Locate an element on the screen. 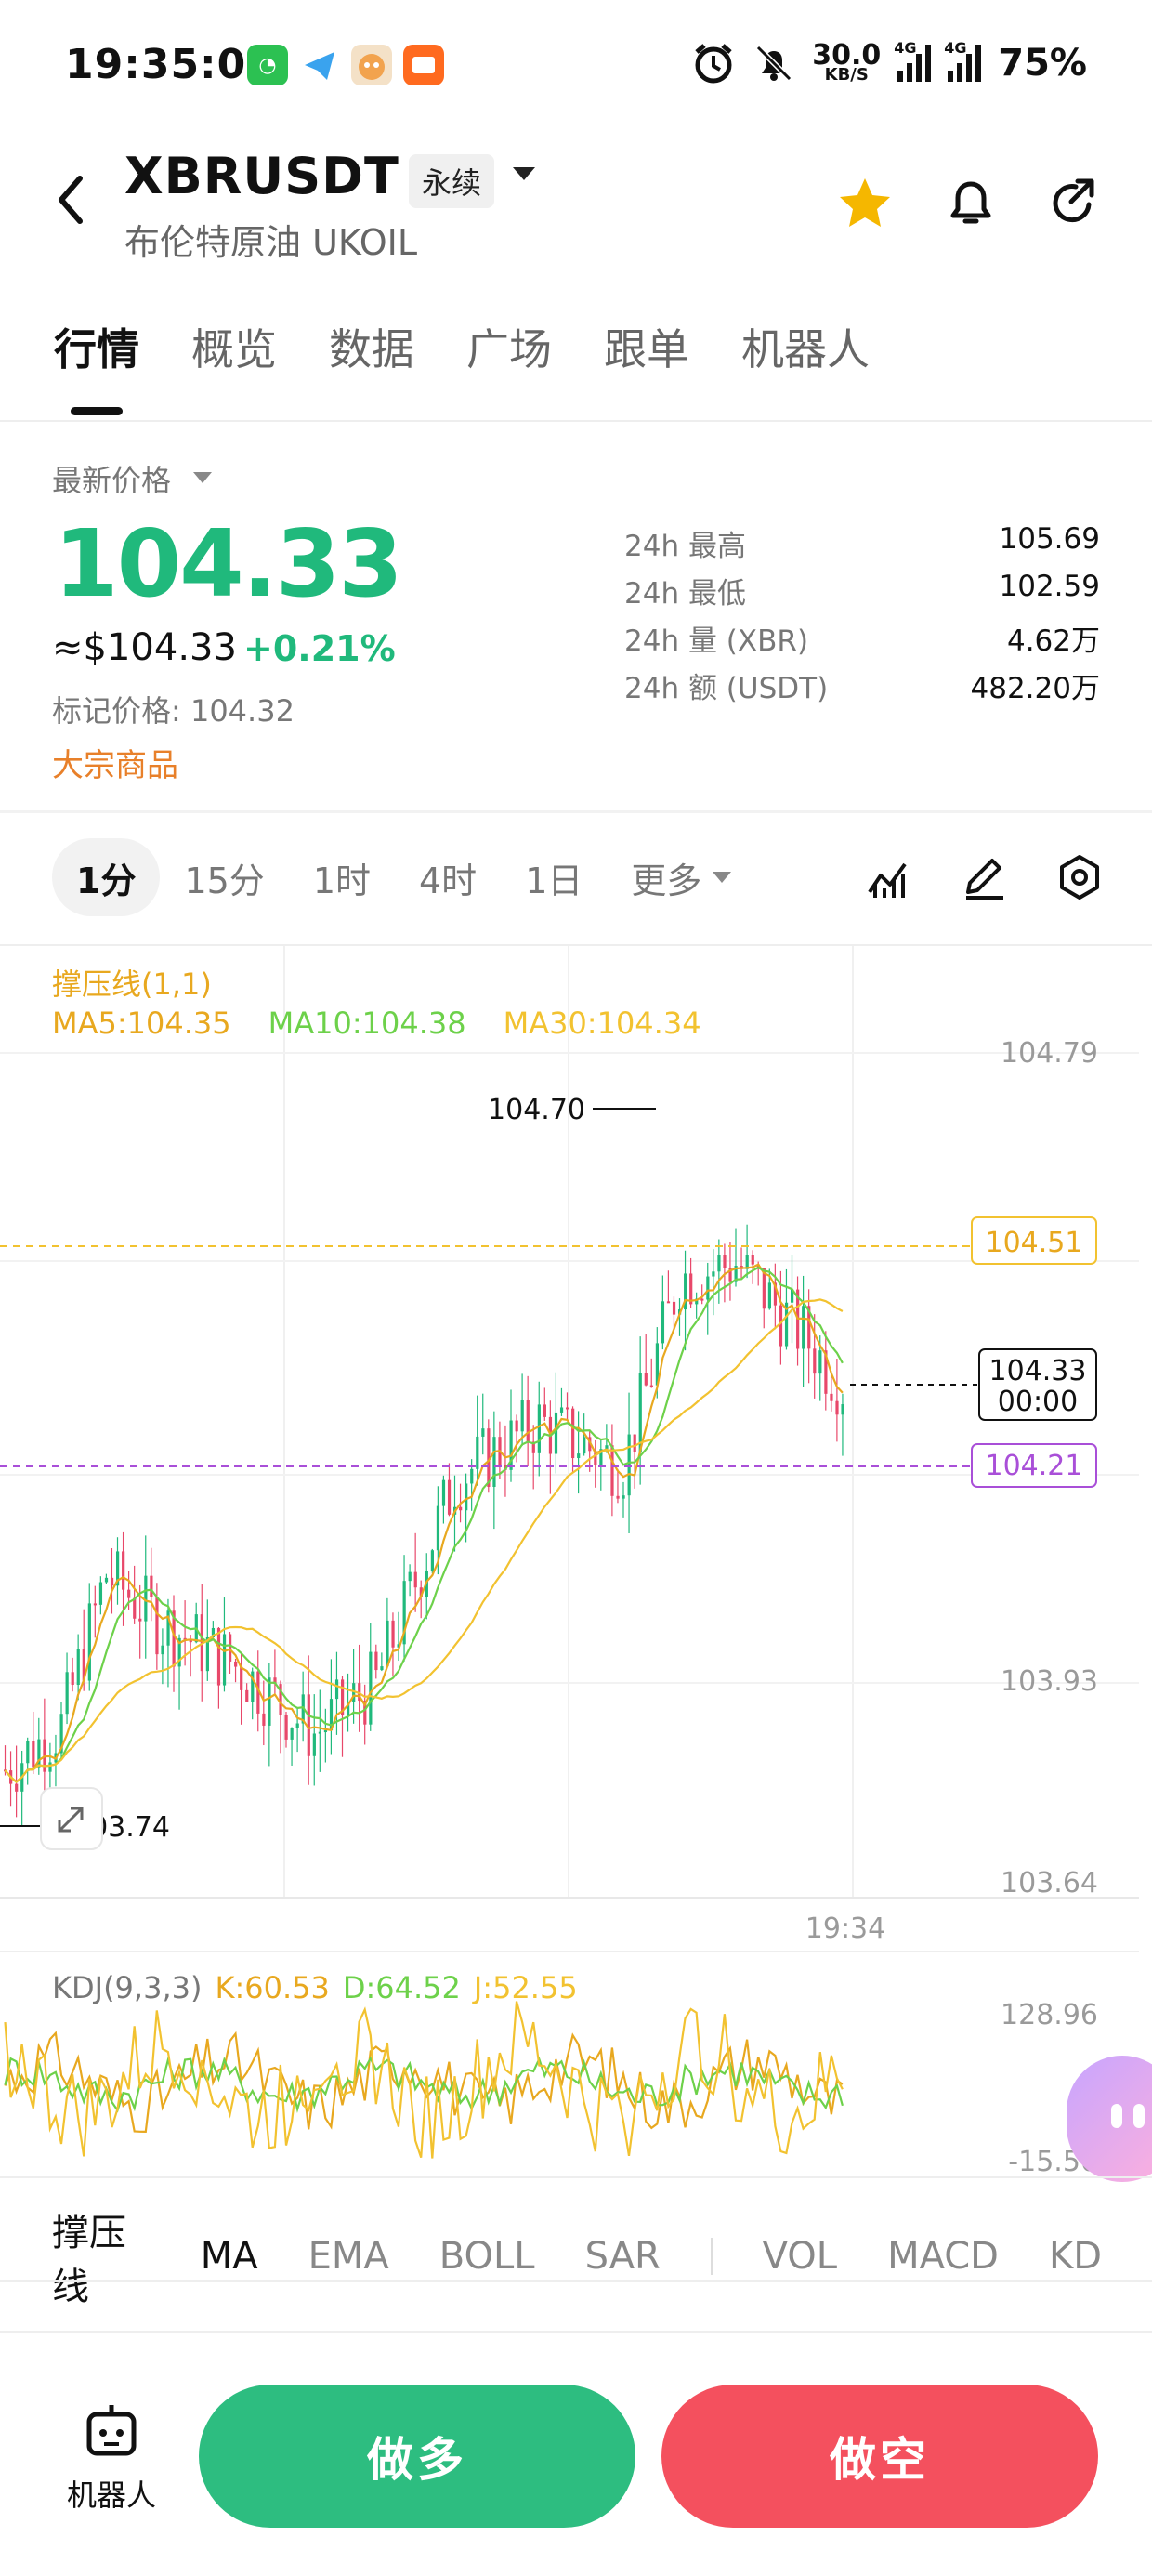 The width and height of the screenshot is (1152, 2576). taobao-flash-icon is located at coordinates (423, 65).